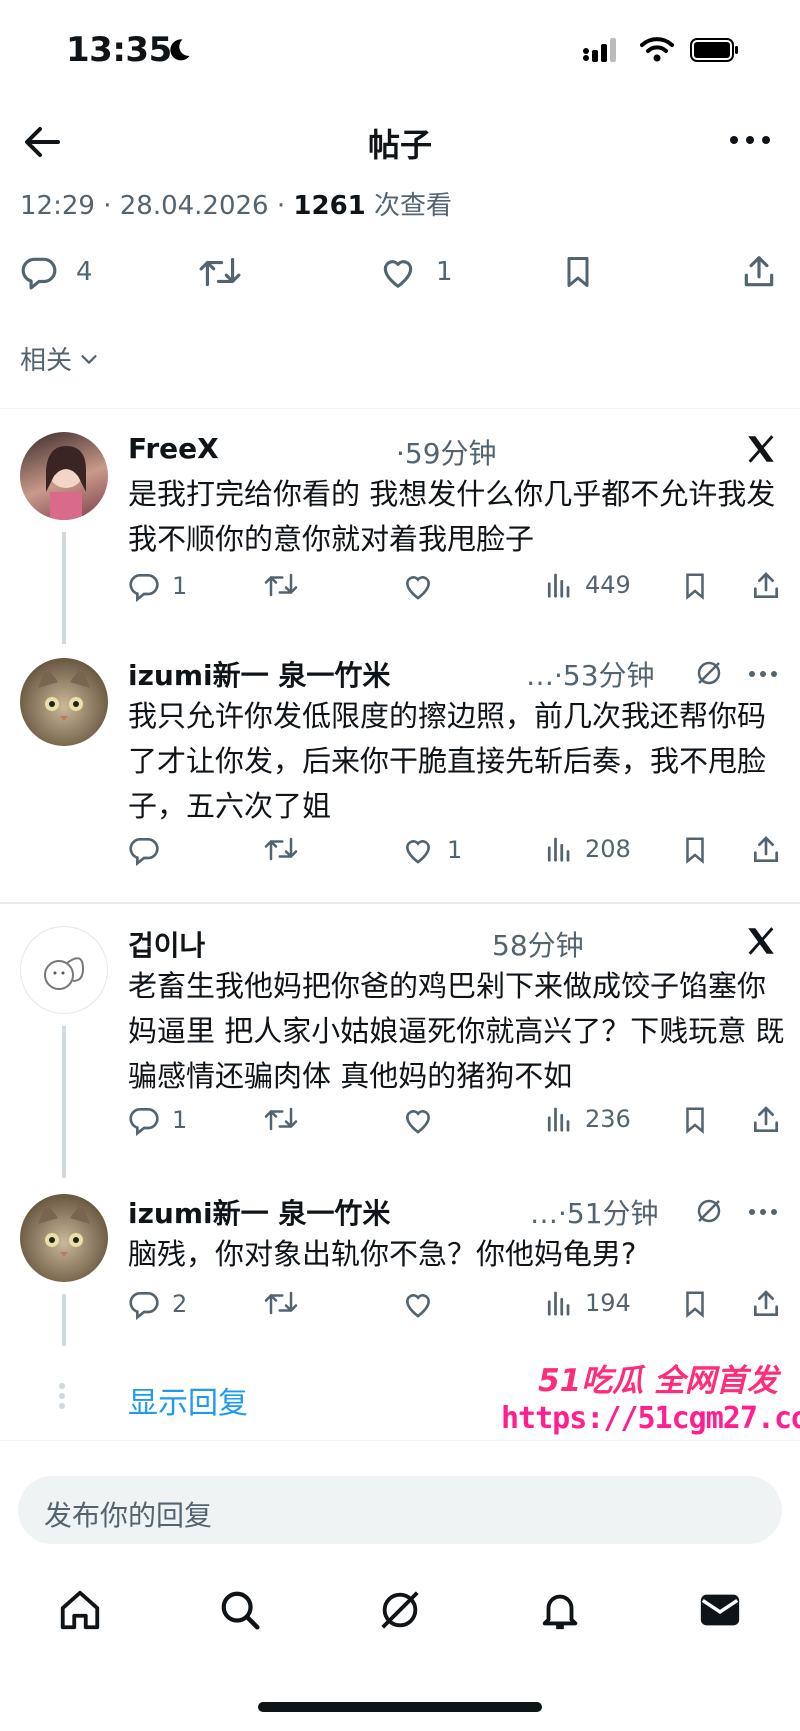  Describe the element at coordinates (590, 675) in the screenshot. I see `tweet-time: …·53分钟` at that location.